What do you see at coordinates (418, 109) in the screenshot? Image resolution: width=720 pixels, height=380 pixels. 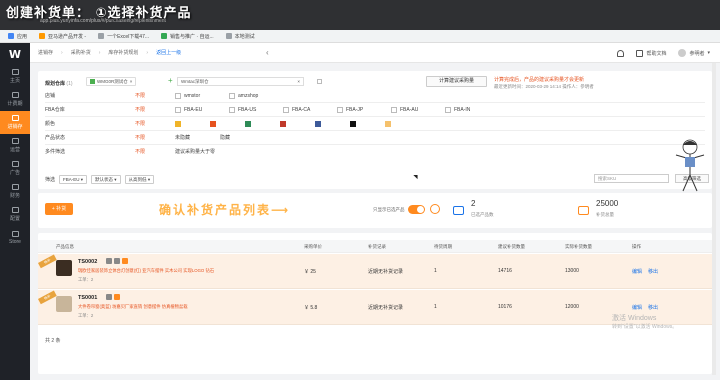 I see `fba-option: FBA-AU` at bounding box center [418, 109].